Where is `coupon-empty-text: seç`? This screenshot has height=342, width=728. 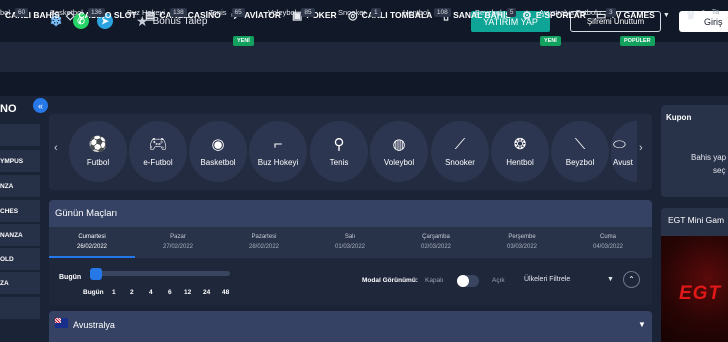 coupon-empty-text: seç is located at coordinates (719, 170).